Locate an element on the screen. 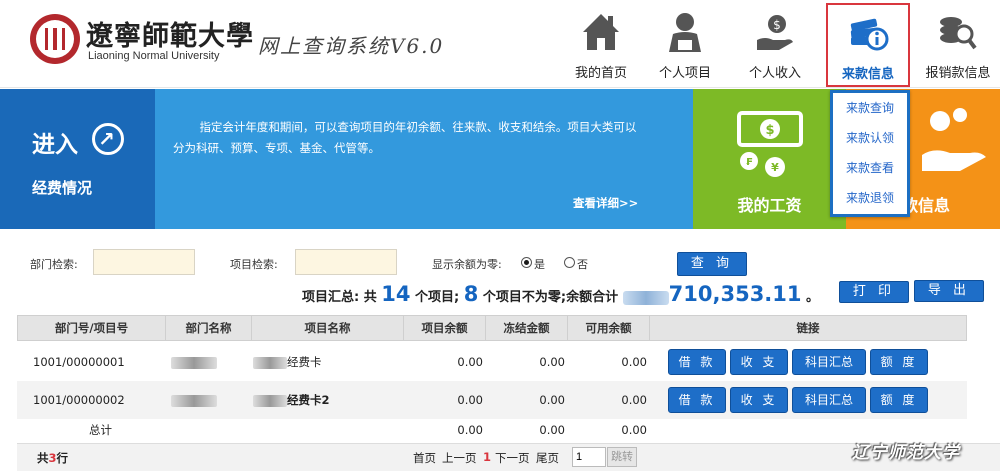  fund-status-label: 经费情况 is located at coordinates (62, 188).